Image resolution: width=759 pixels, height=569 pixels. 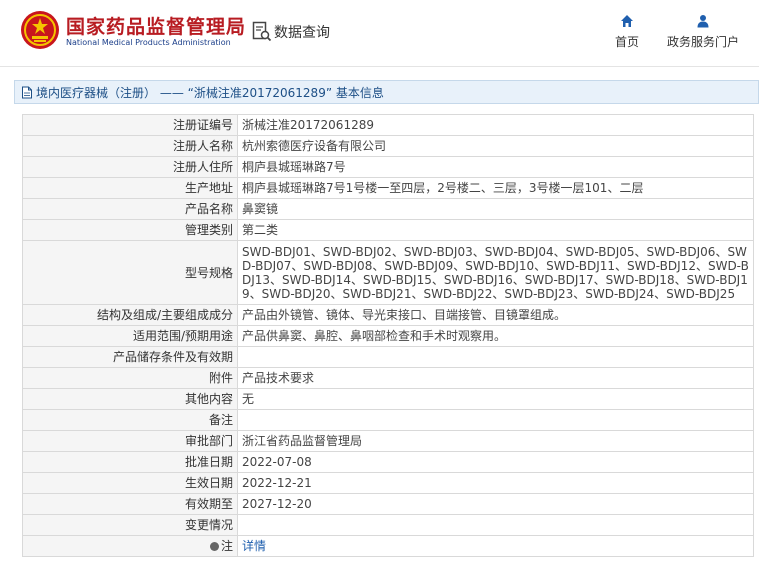 What do you see at coordinates (130, 420) in the screenshot?
I see `row-label: 备注` at bounding box center [130, 420].